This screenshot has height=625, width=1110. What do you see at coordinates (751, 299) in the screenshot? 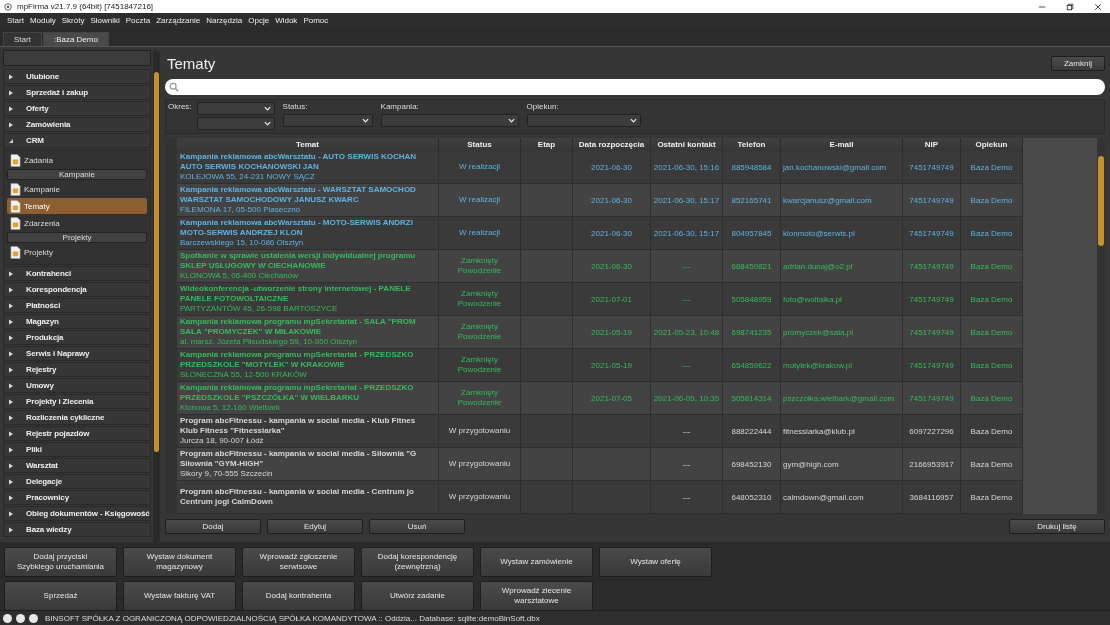
I see `phone-text: 505848959` at bounding box center [751, 299].